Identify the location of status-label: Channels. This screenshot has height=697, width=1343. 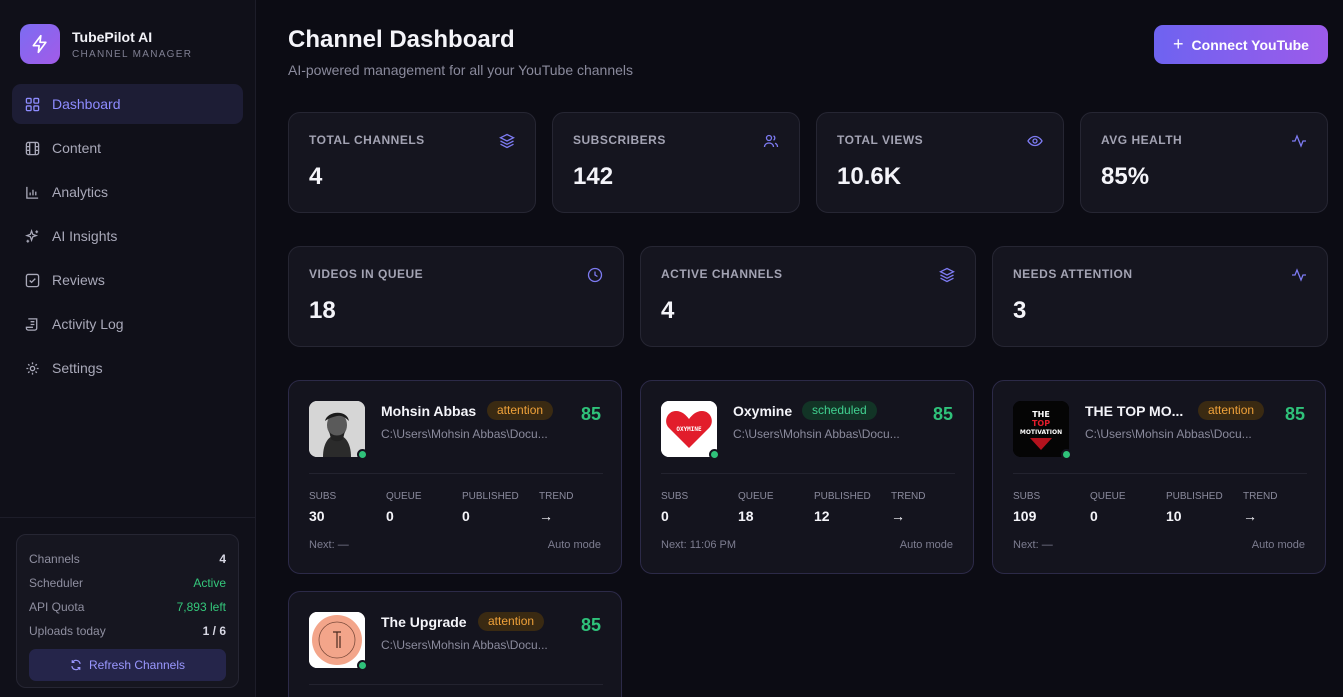
(54, 559).